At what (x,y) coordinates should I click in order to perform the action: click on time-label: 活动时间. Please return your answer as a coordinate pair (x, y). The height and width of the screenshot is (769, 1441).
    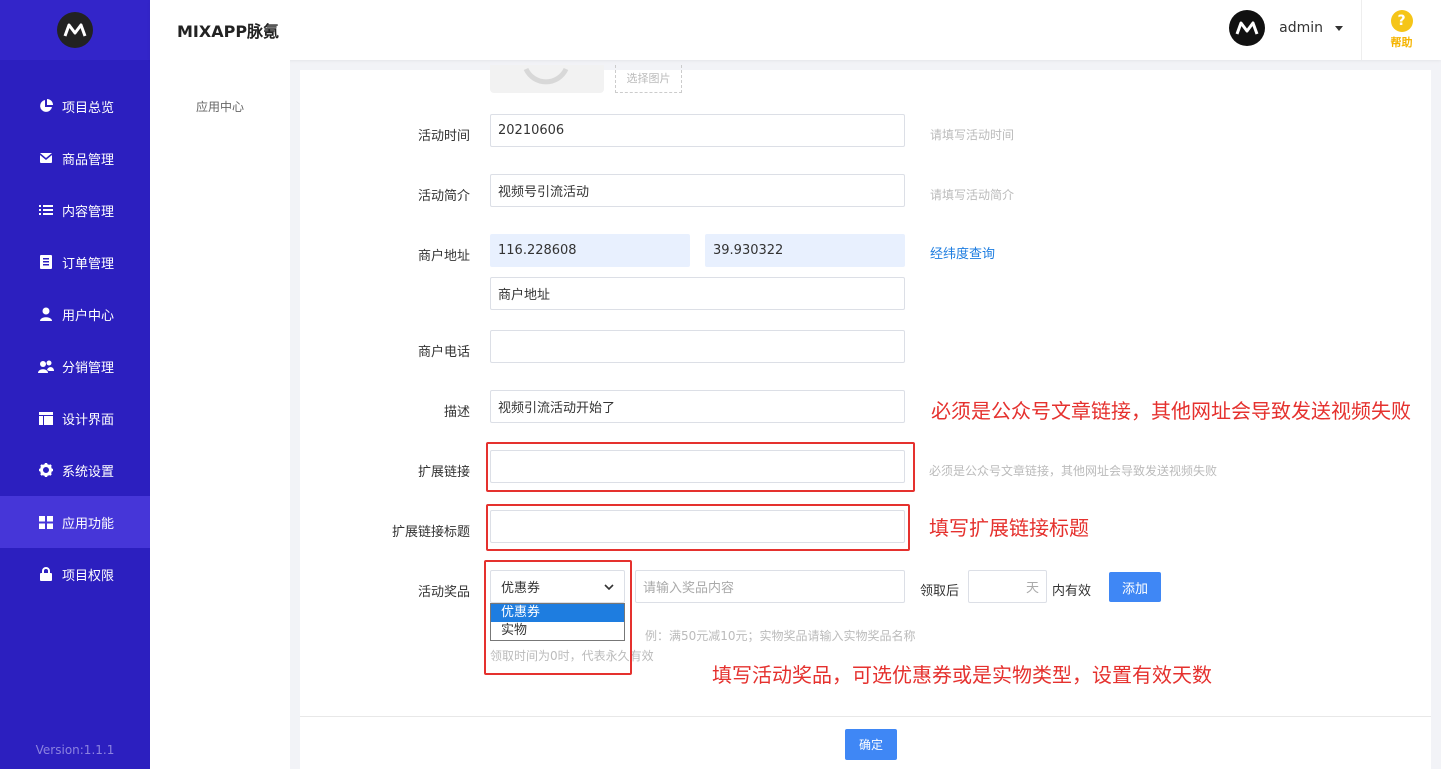
    Looking at the image, I should click on (443, 136).